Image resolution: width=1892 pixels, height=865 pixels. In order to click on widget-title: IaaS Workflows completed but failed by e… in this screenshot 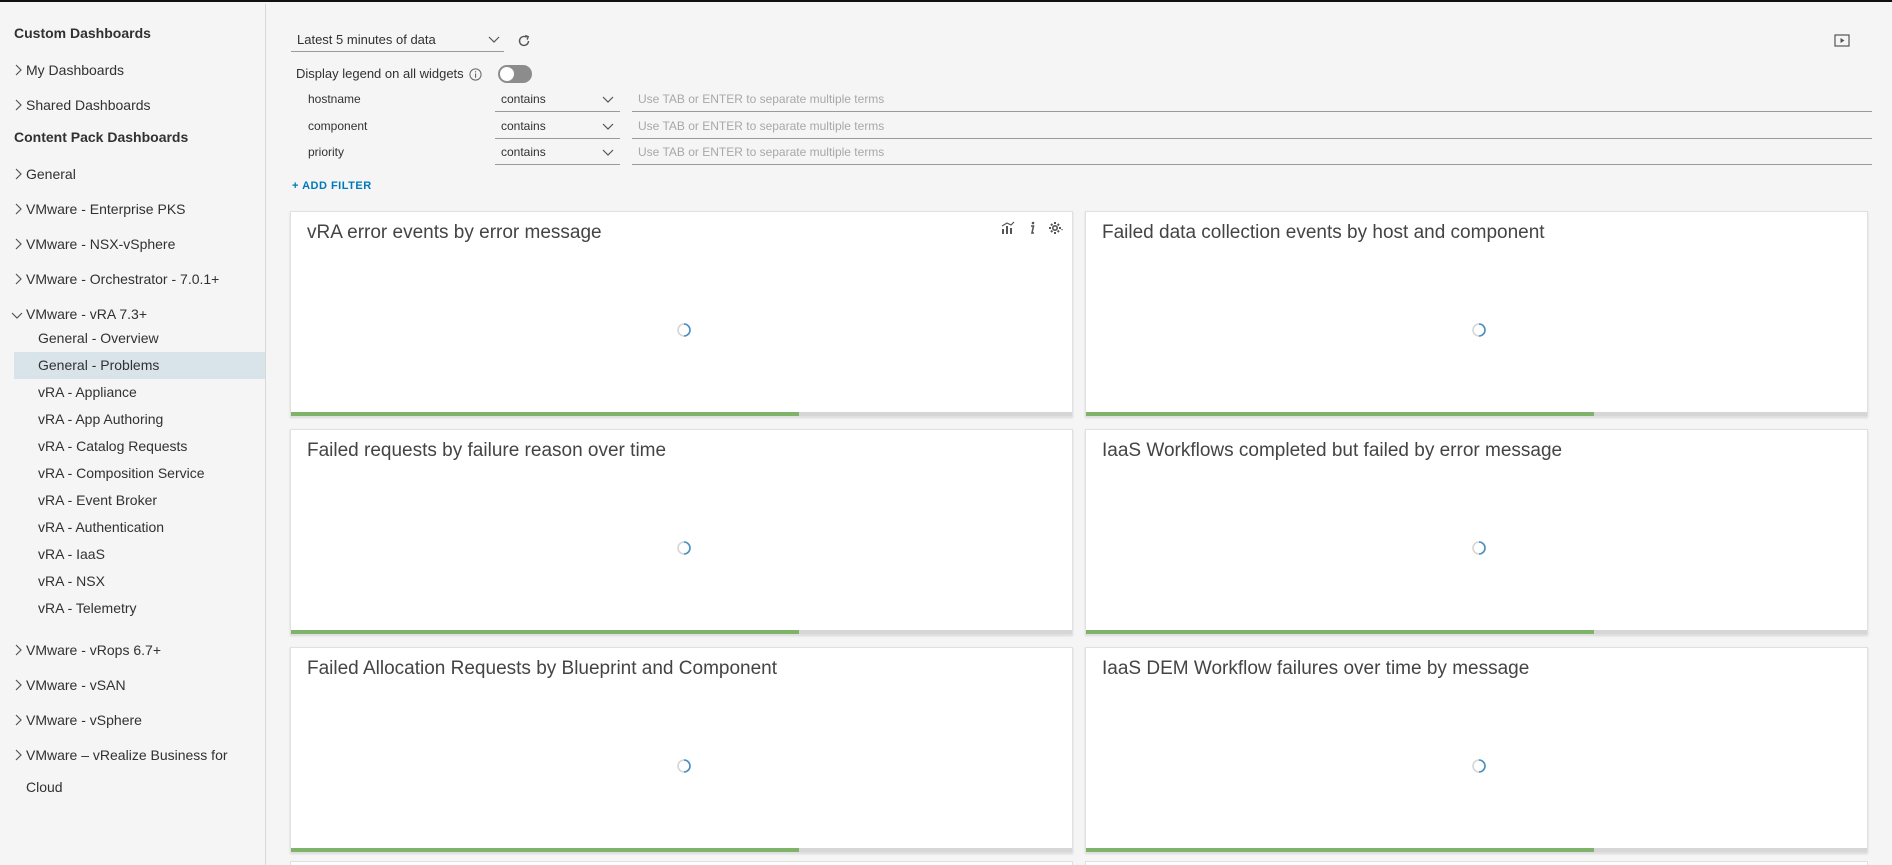, I will do `click(1332, 450)`.